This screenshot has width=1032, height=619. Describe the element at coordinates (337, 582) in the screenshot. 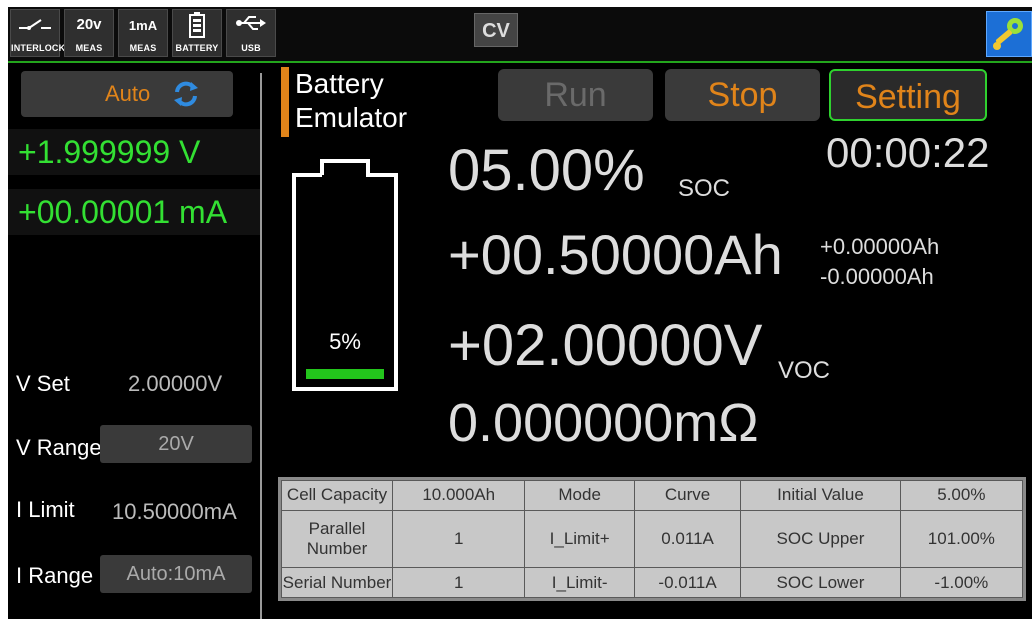

I see `table-cell: Serial Number` at that location.